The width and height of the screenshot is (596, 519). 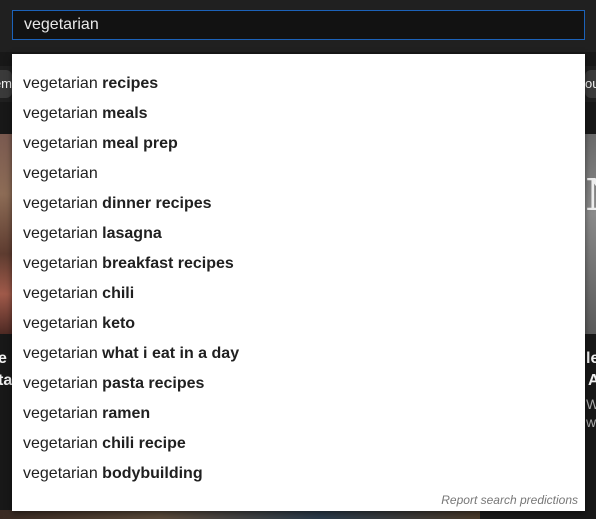 I want to click on suggestion-completion: chili recipe, so click(x=141, y=443).